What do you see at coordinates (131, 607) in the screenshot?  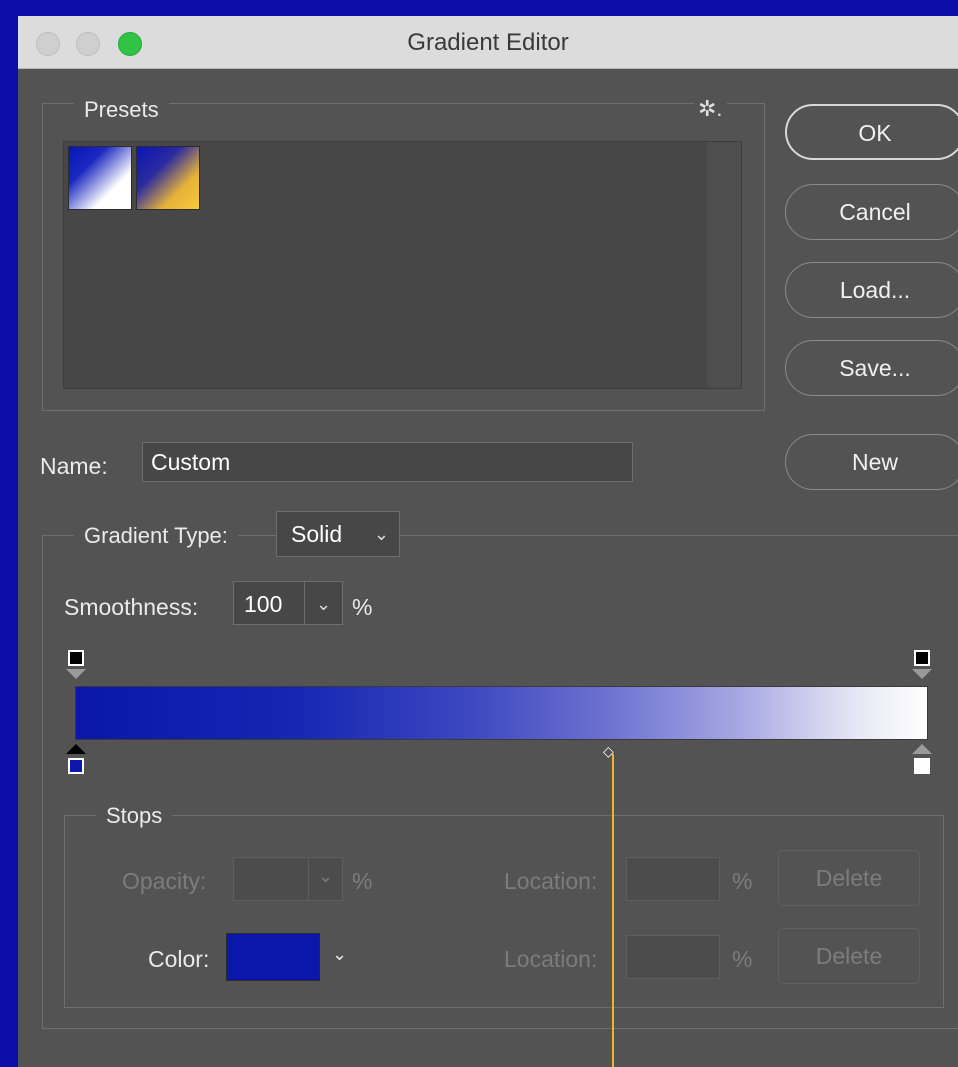 I see `smoothness-label: Smoothness:` at bounding box center [131, 607].